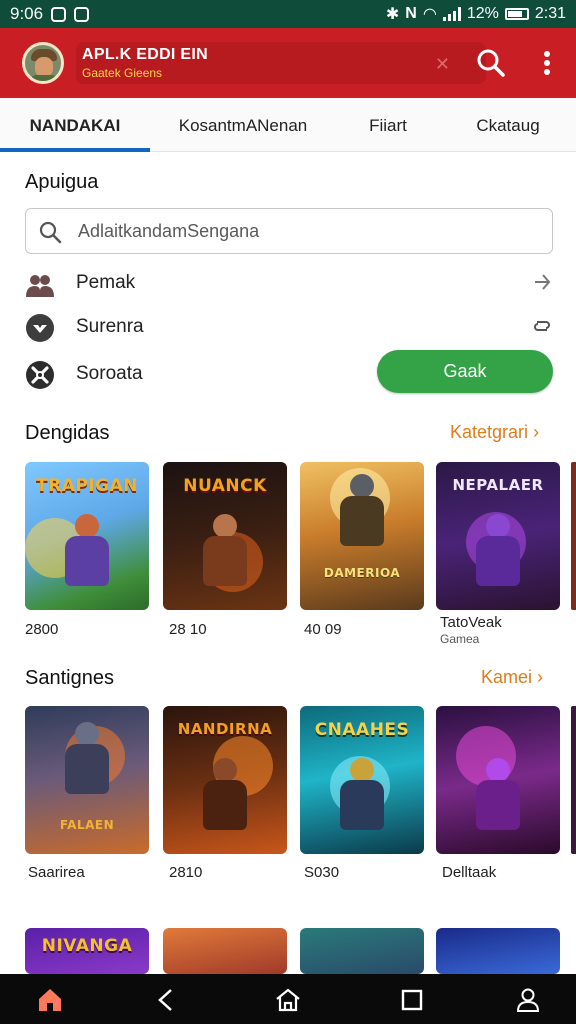 The height and width of the screenshot is (1024, 576). I want to click on battery-percent: 12%, so click(482, 13).